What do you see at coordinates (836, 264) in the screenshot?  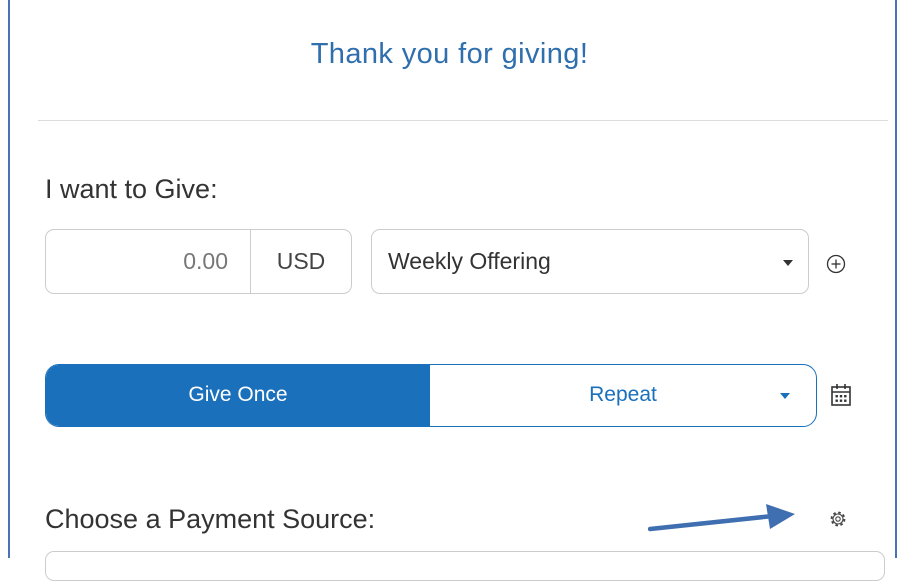 I see `plus-circle-icon` at bounding box center [836, 264].